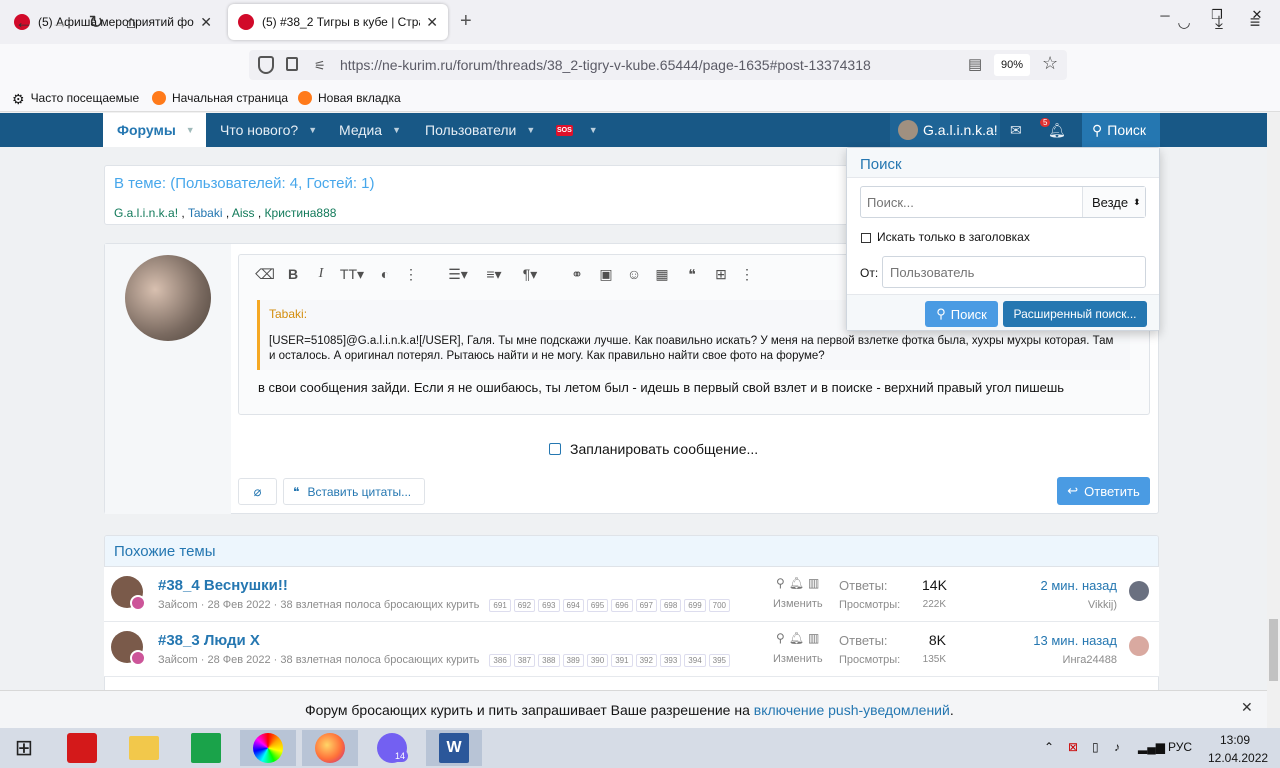  I want to click on clock-time: 13:09, so click(1235, 740).